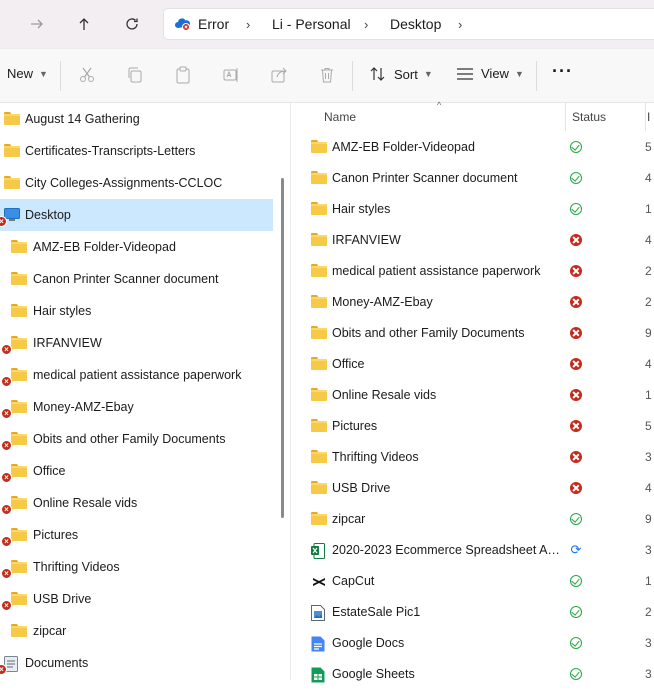  What do you see at coordinates (472, 364) in the screenshot?
I see `file-row: Office 4` at bounding box center [472, 364].